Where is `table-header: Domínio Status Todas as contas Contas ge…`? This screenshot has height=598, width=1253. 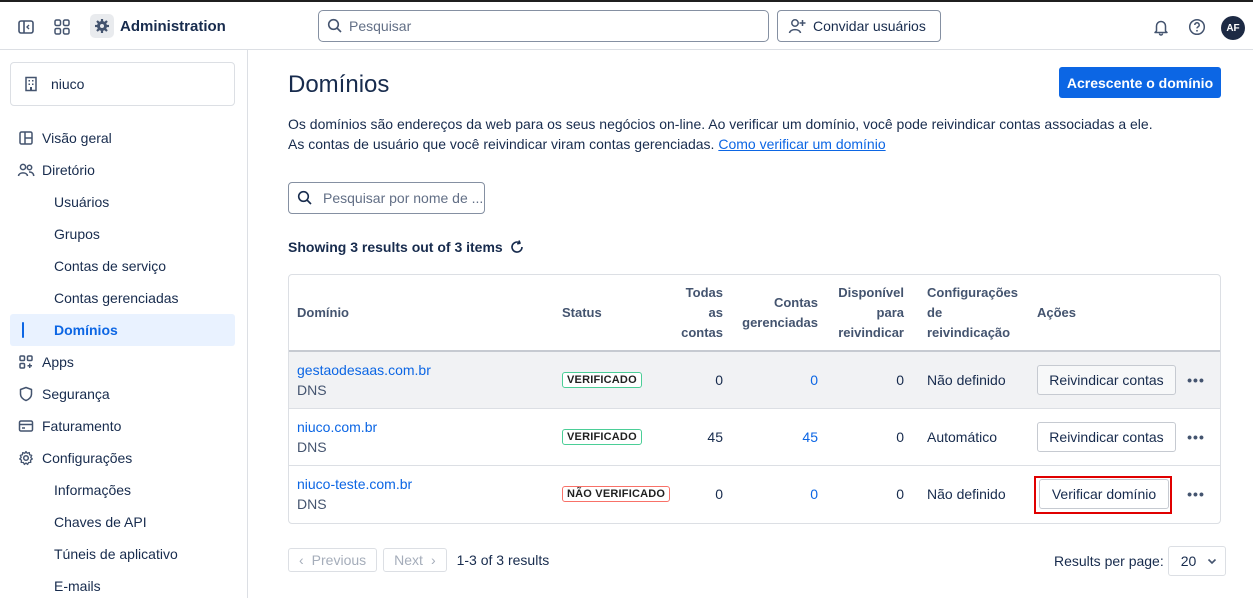
table-header: Domínio Status Todas as contas Contas ge… is located at coordinates (754, 313).